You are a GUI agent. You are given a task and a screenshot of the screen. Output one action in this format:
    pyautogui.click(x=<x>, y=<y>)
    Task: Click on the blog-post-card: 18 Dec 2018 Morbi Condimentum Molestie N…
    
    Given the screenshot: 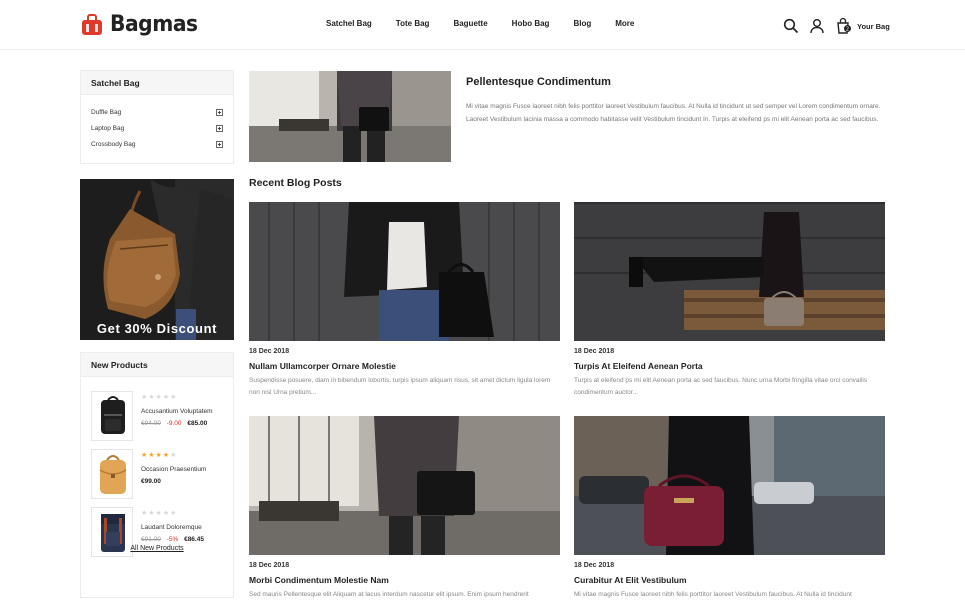 What is the action you would take?
    pyautogui.click(x=404, y=508)
    